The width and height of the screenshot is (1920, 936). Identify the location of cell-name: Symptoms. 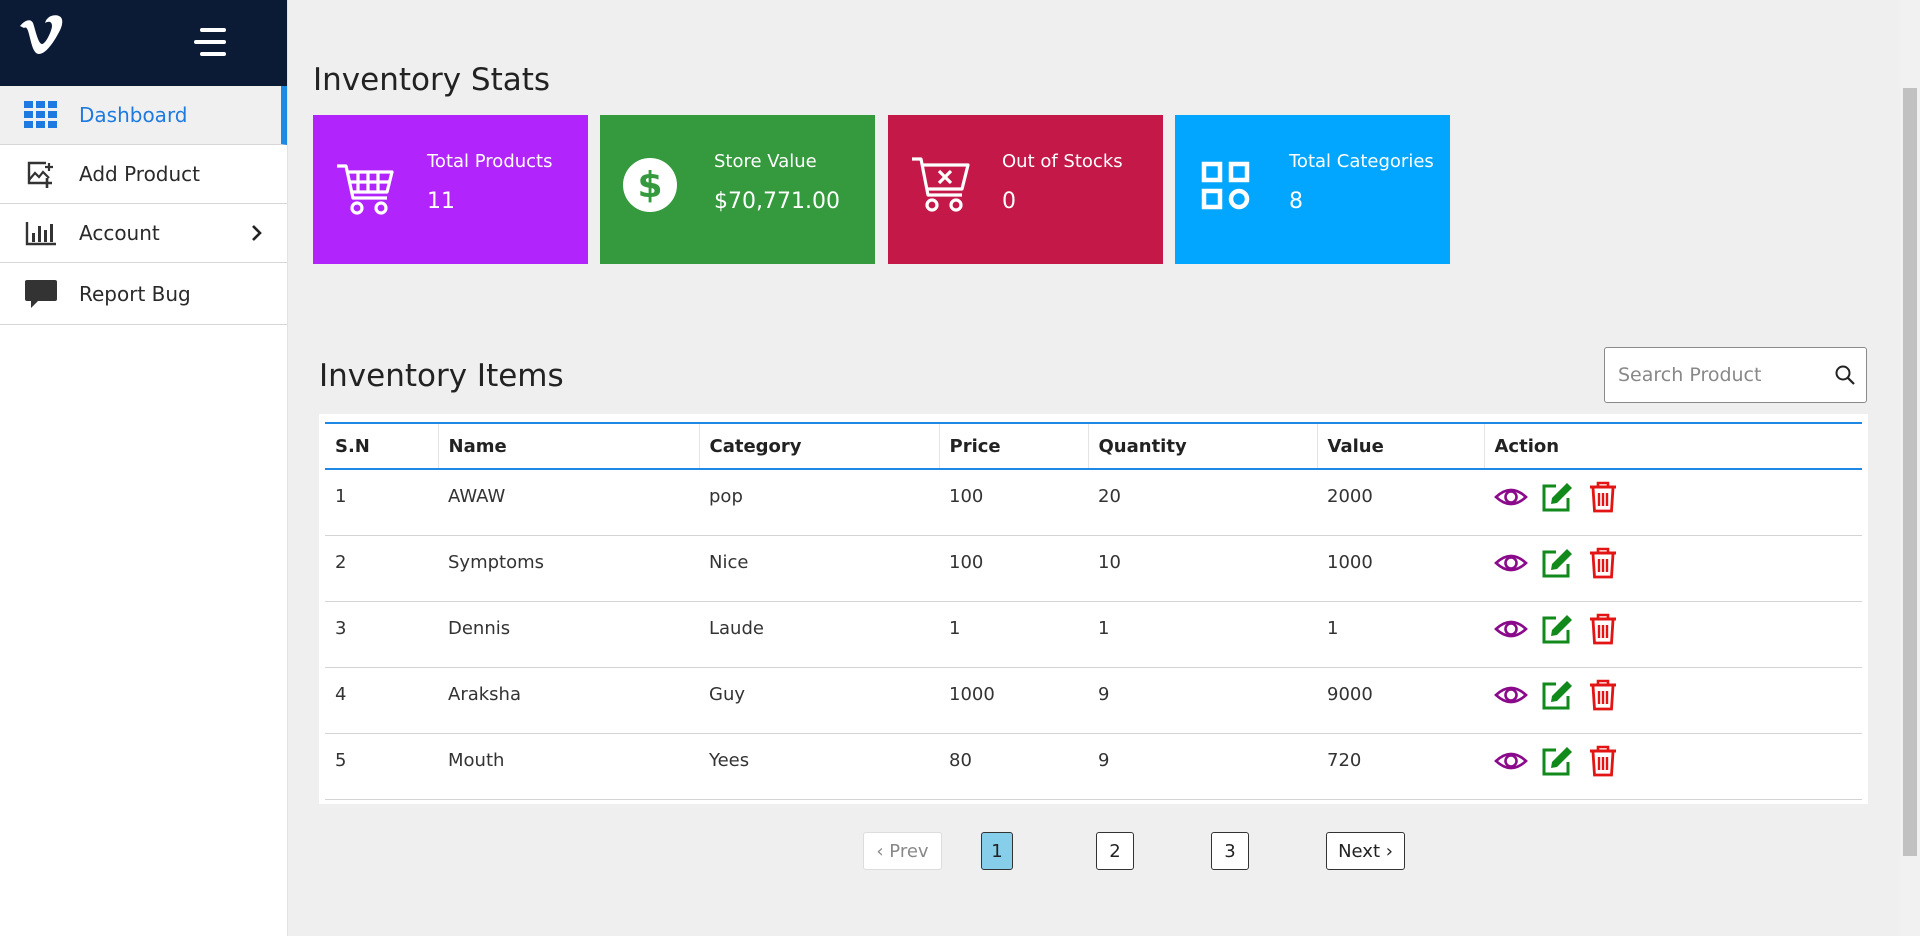
(568, 568).